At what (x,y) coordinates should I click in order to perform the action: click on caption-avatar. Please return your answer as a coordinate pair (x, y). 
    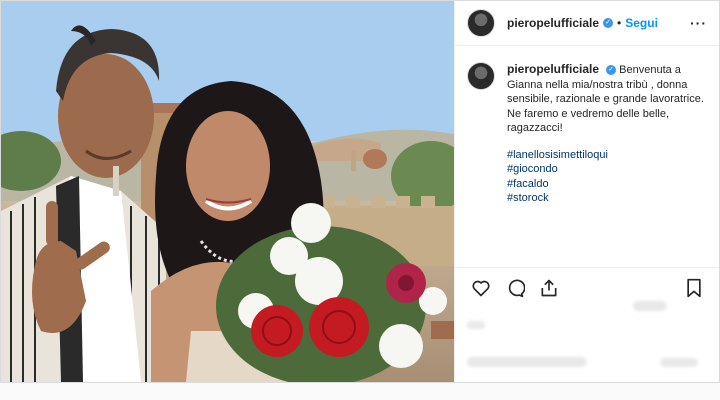
    Looking at the image, I should click on (481, 76).